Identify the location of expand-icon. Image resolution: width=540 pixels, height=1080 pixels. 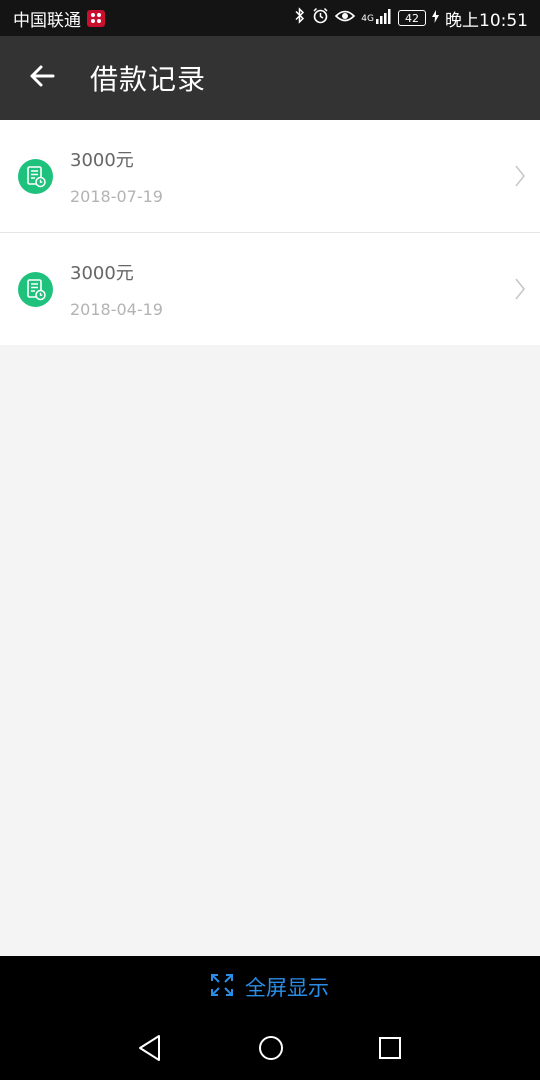
(222, 987).